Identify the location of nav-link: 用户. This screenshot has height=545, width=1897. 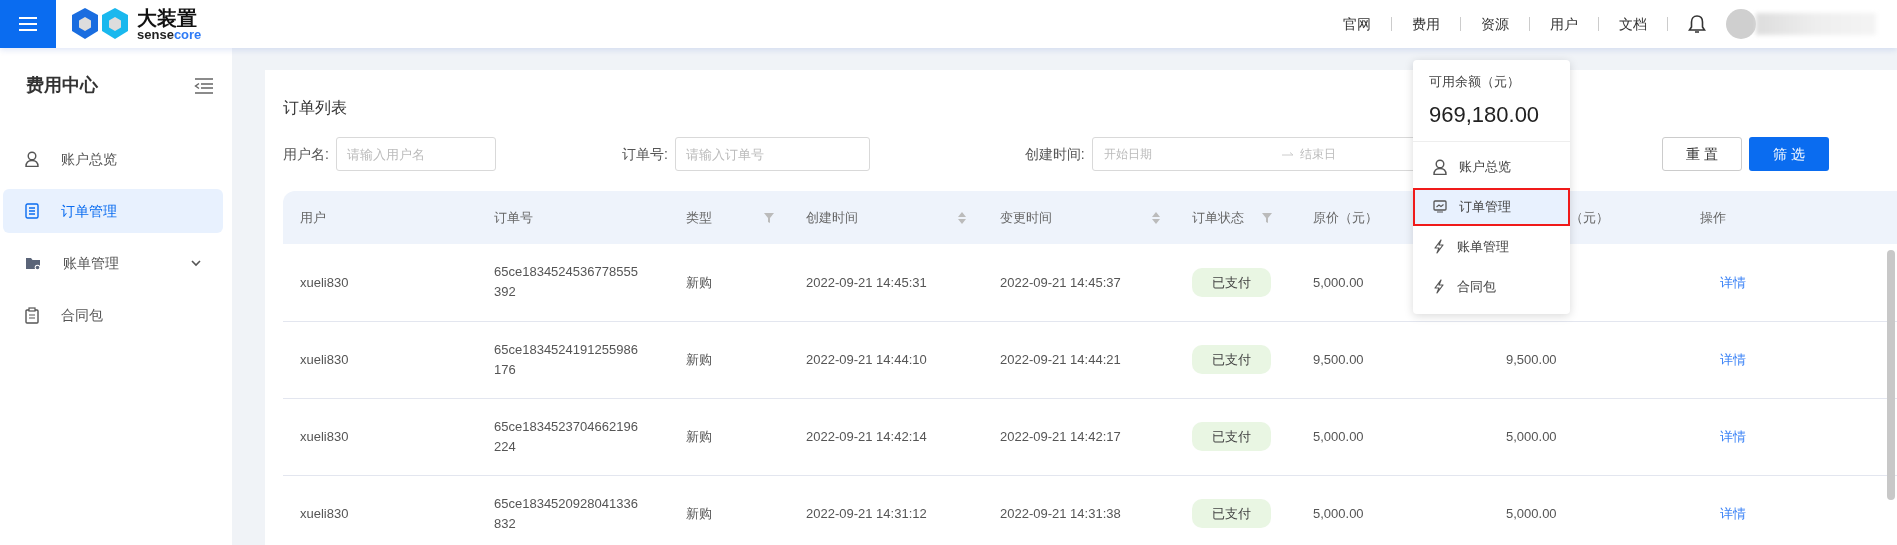
(1564, 24).